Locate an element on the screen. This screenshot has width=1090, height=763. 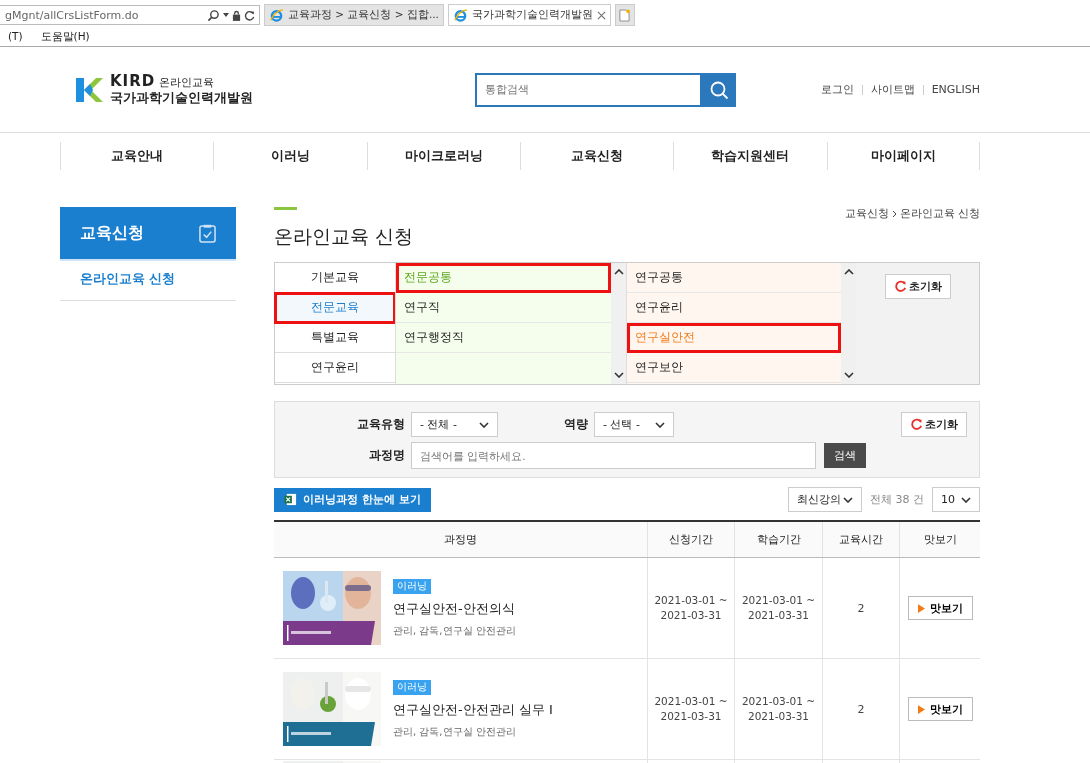
nav-item: 마이페이지 is located at coordinates (903, 156).